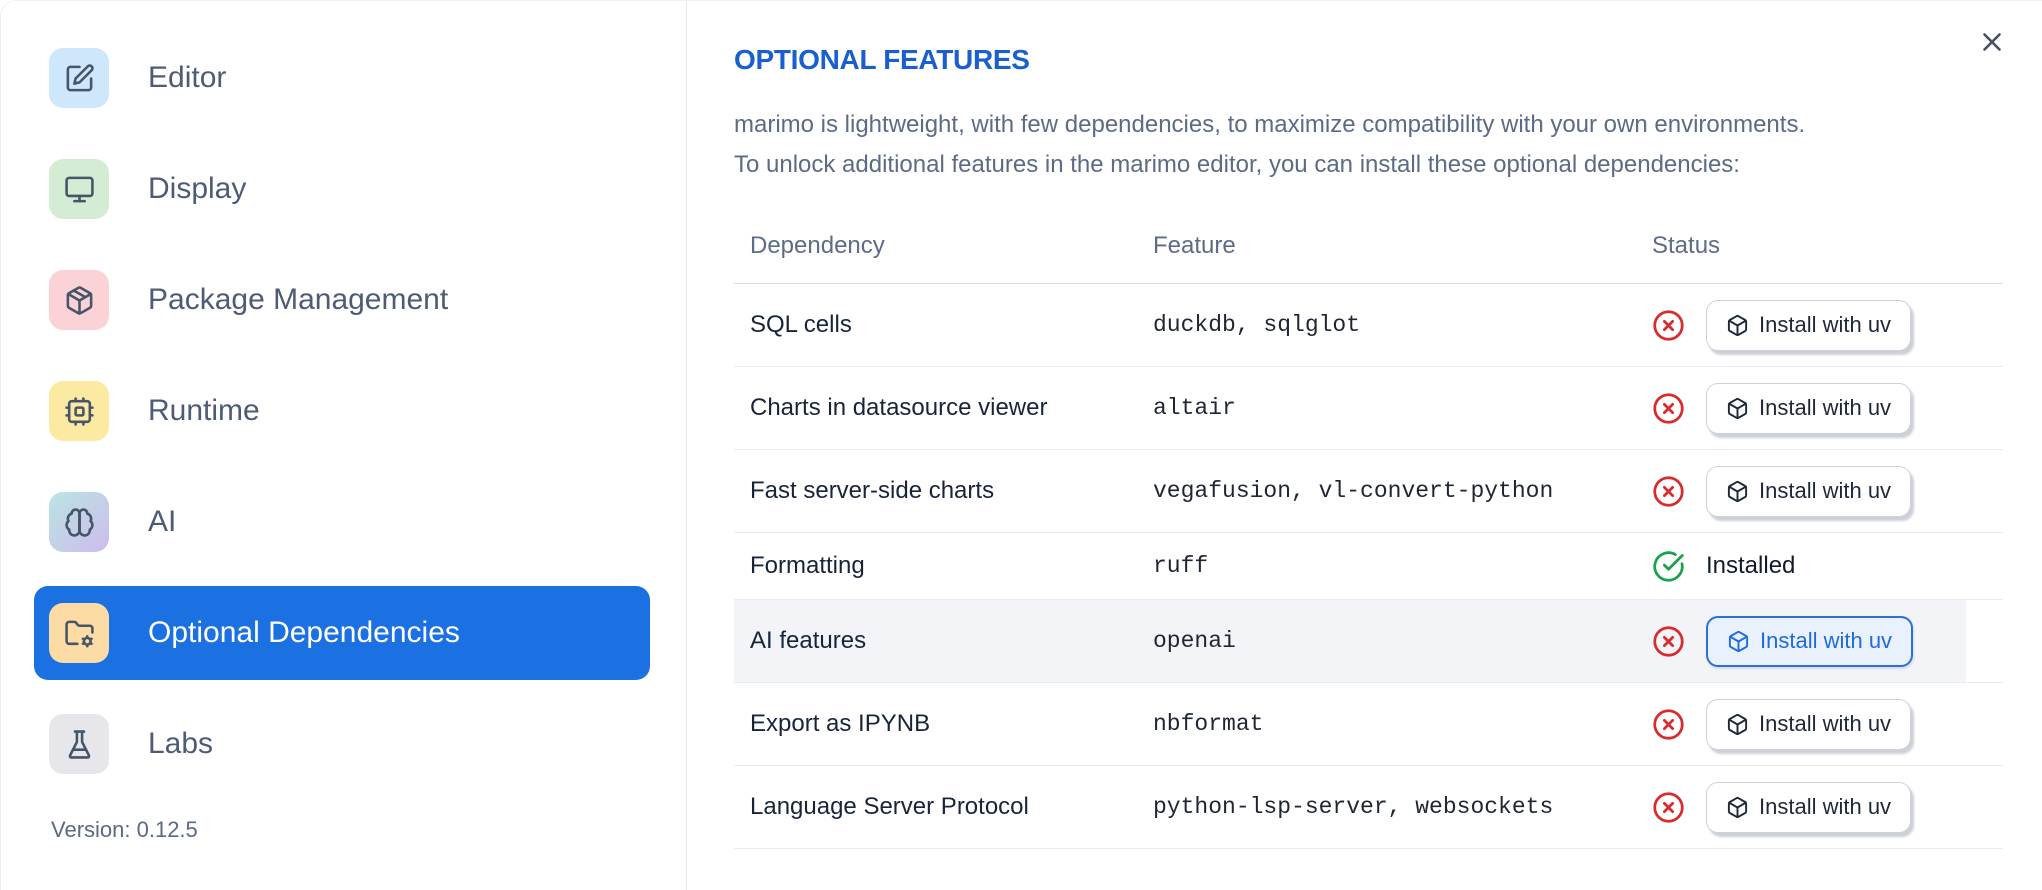  I want to click on sidebar-item-label: Display, so click(197, 188).